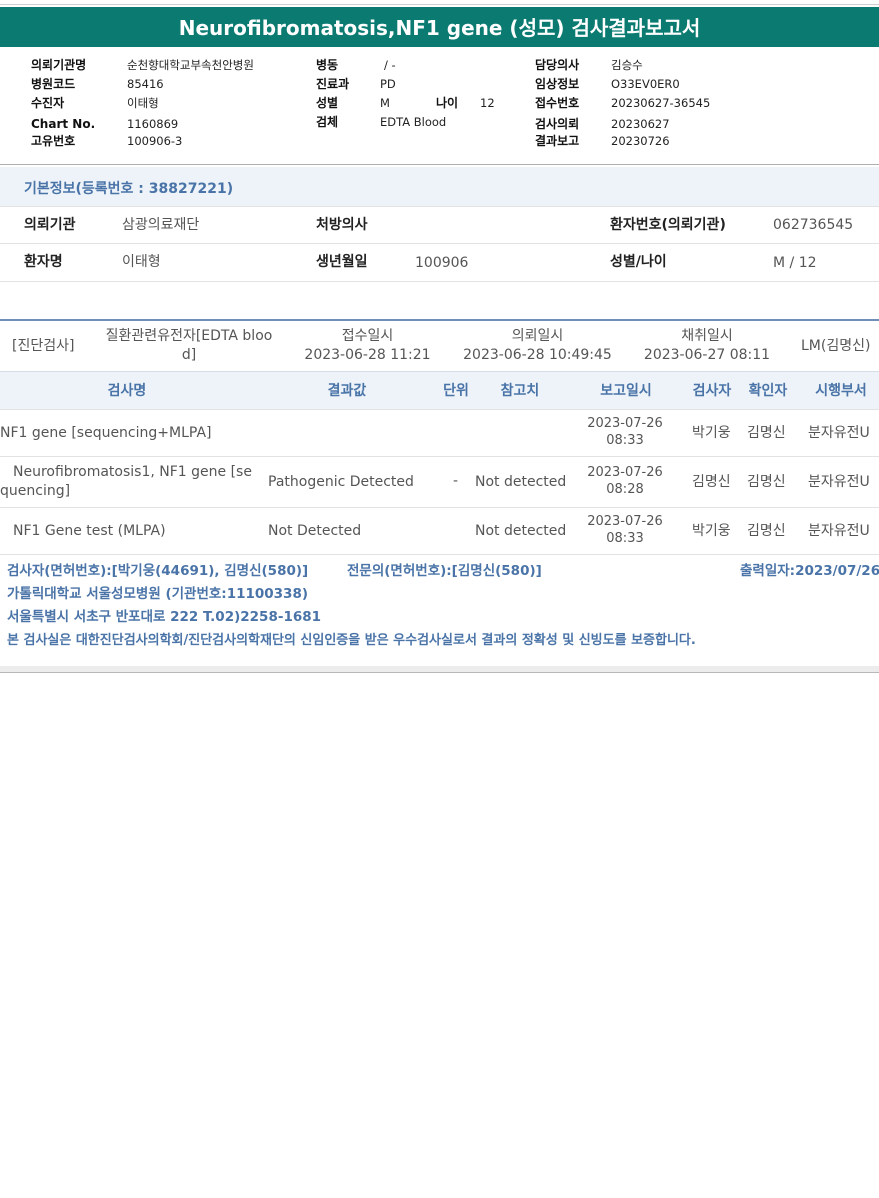 The image size is (879, 1198). Describe the element at coordinates (627, 65) in the screenshot. I see `header-value: 김승수` at that location.